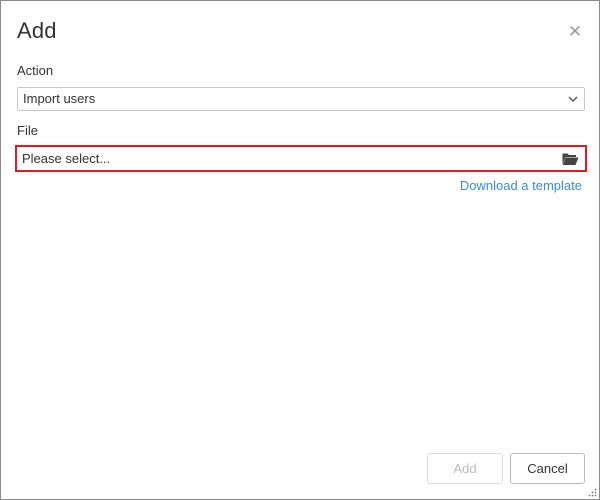  What do you see at coordinates (573, 99) in the screenshot?
I see `chevron-down-icon` at bounding box center [573, 99].